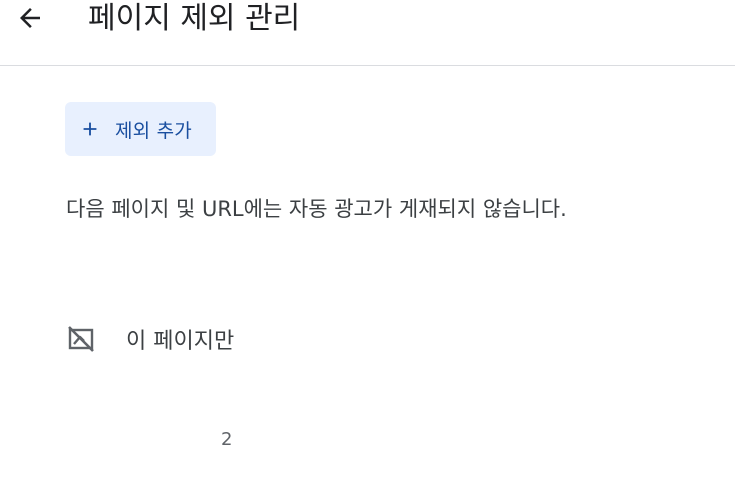 The height and width of the screenshot is (477, 735). What do you see at coordinates (90, 129) in the screenshot?
I see `plus-icon` at bounding box center [90, 129].